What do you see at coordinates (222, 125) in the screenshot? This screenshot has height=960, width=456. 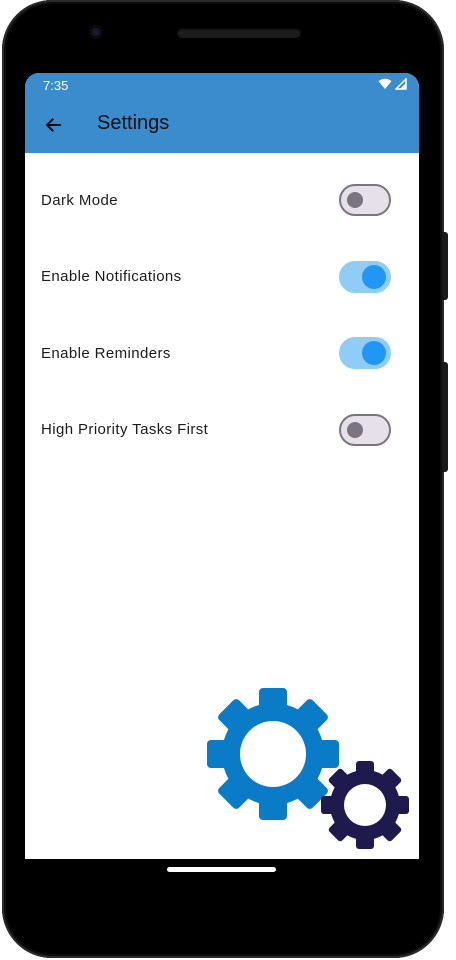 I see `app-bar: Settings` at bounding box center [222, 125].